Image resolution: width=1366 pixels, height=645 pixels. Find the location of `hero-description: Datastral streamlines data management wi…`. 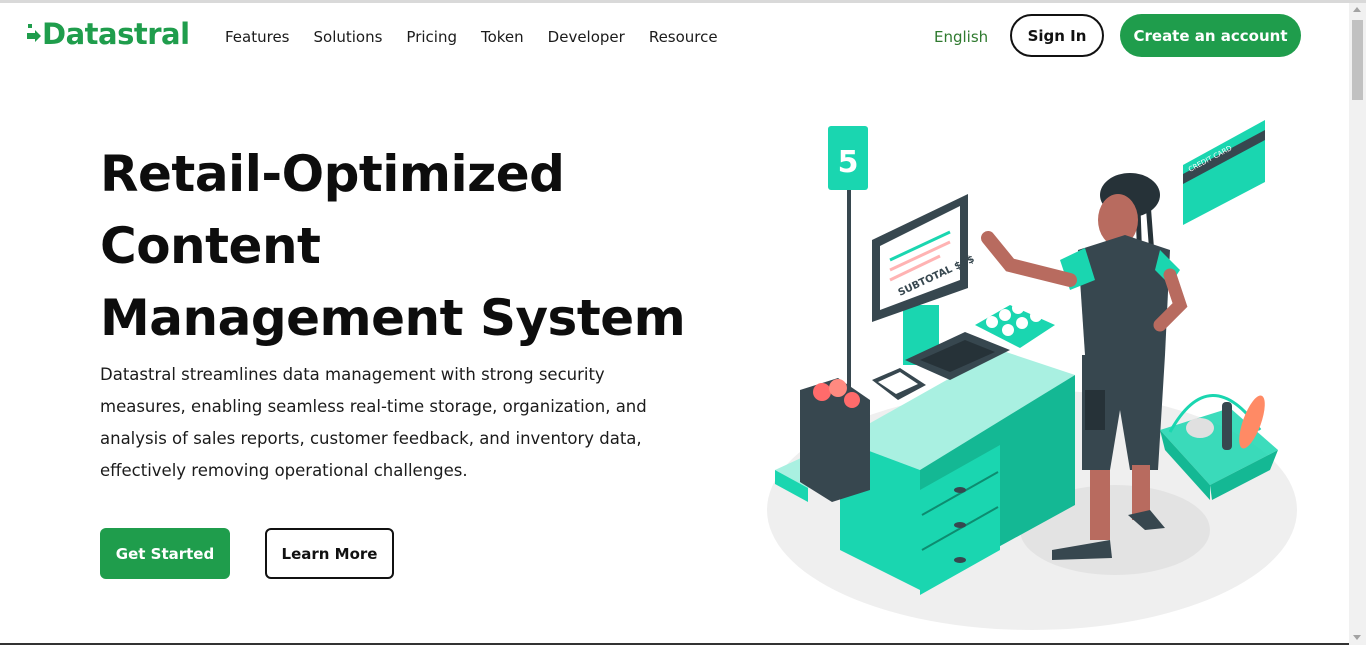

hero-description: Datastral streamlines data management wi… is located at coordinates (373, 422).